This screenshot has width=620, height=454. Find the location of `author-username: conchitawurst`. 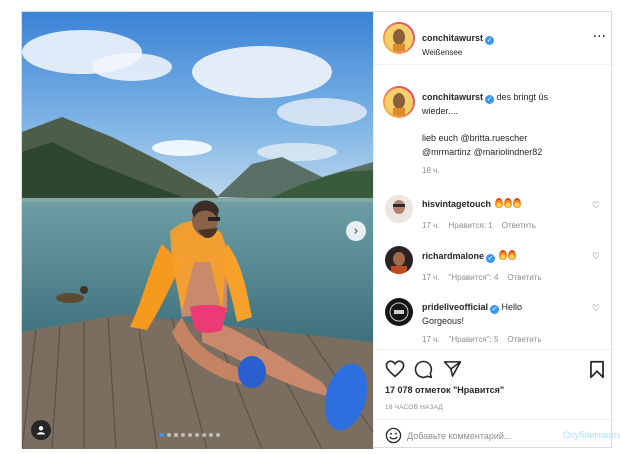

author-username: conchitawurst is located at coordinates (452, 38).